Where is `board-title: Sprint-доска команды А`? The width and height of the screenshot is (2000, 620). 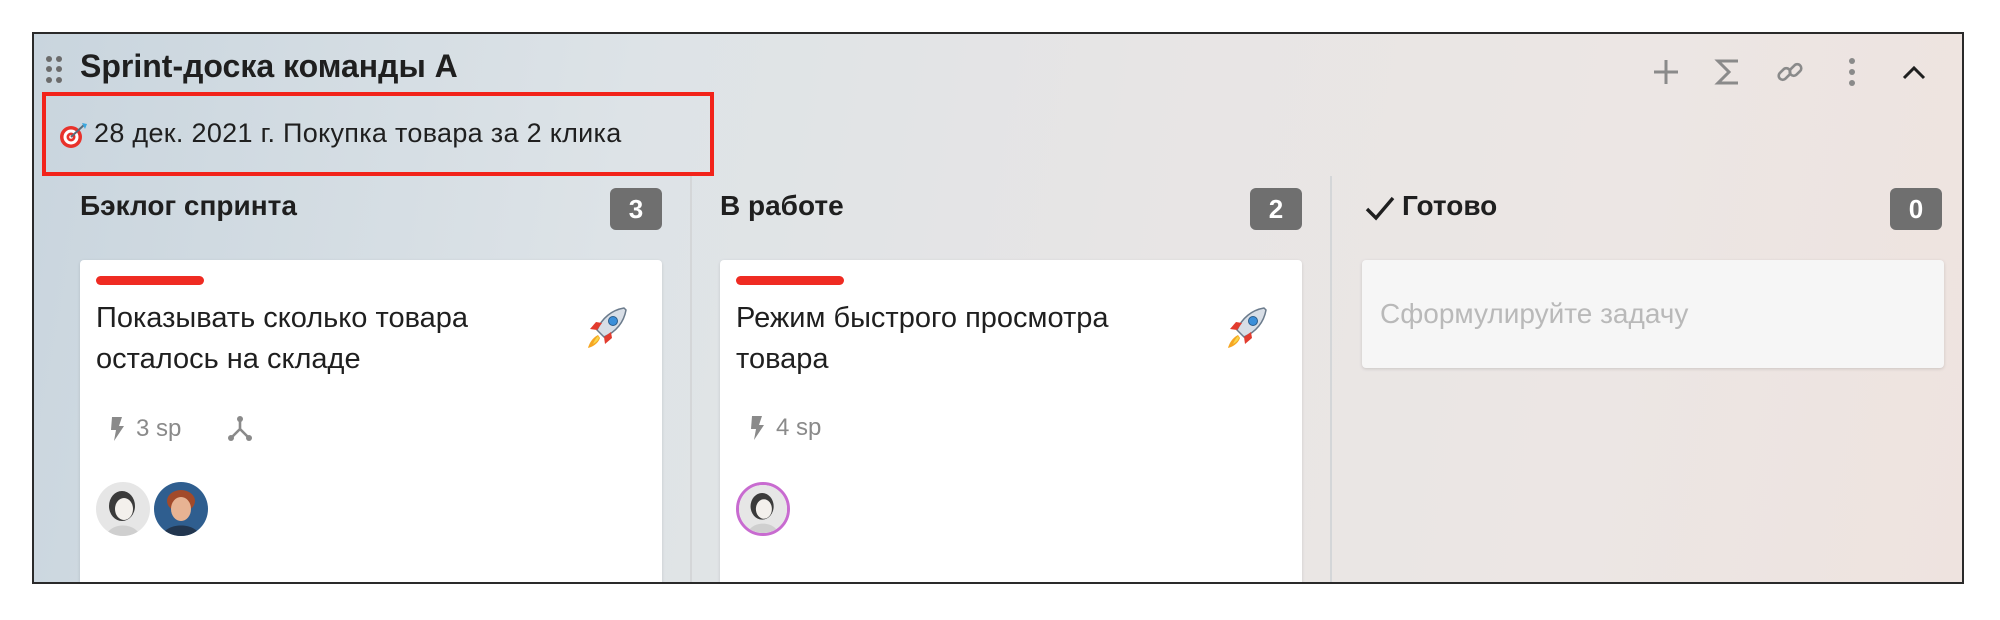
board-title: Sprint-доска команды А is located at coordinates (269, 66).